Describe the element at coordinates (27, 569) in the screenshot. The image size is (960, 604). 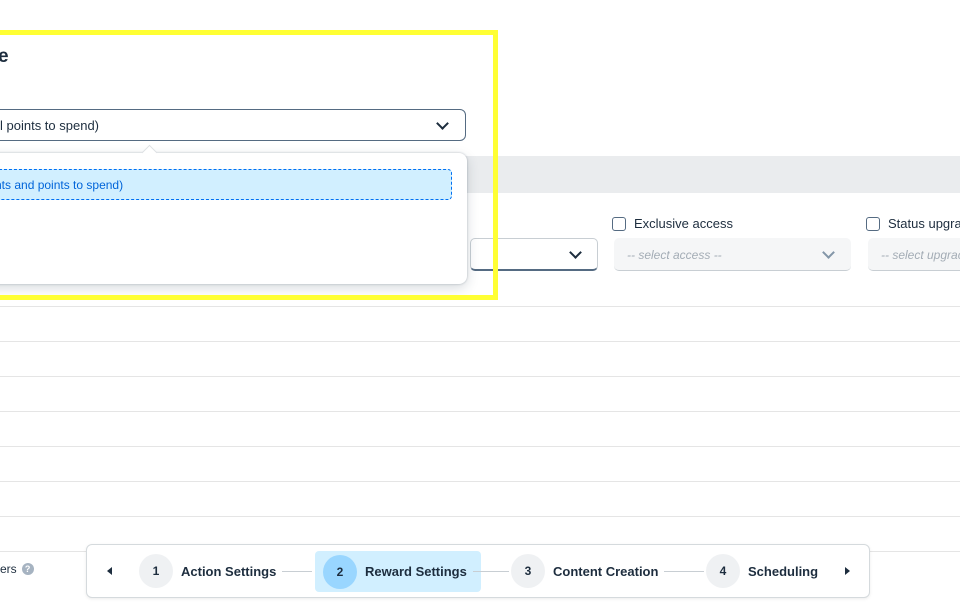
I see `help-icon: ?` at that location.